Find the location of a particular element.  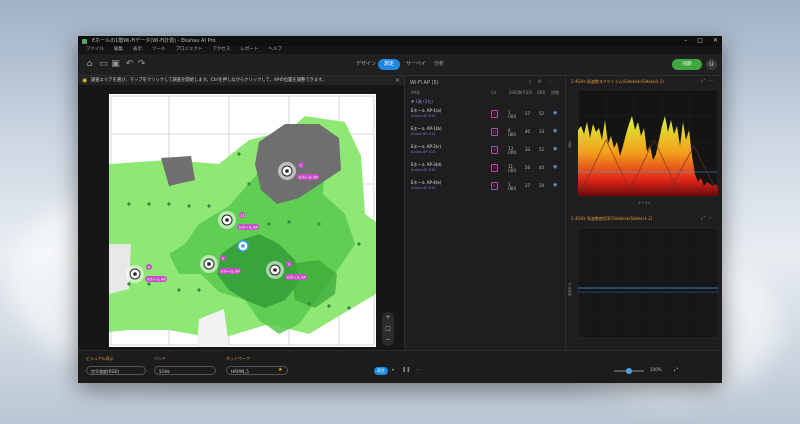

zoom-fit-button: □ is located at coordinates (388, 328).